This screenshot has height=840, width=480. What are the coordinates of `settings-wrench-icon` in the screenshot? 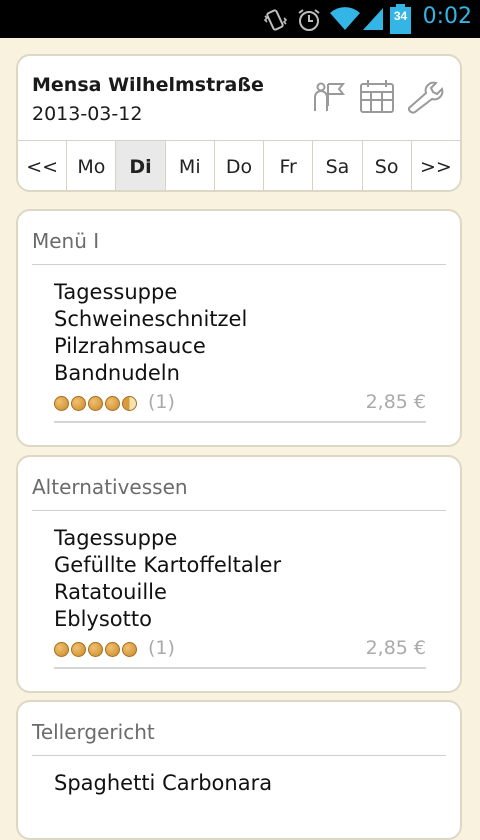 It's located at (426, 96).